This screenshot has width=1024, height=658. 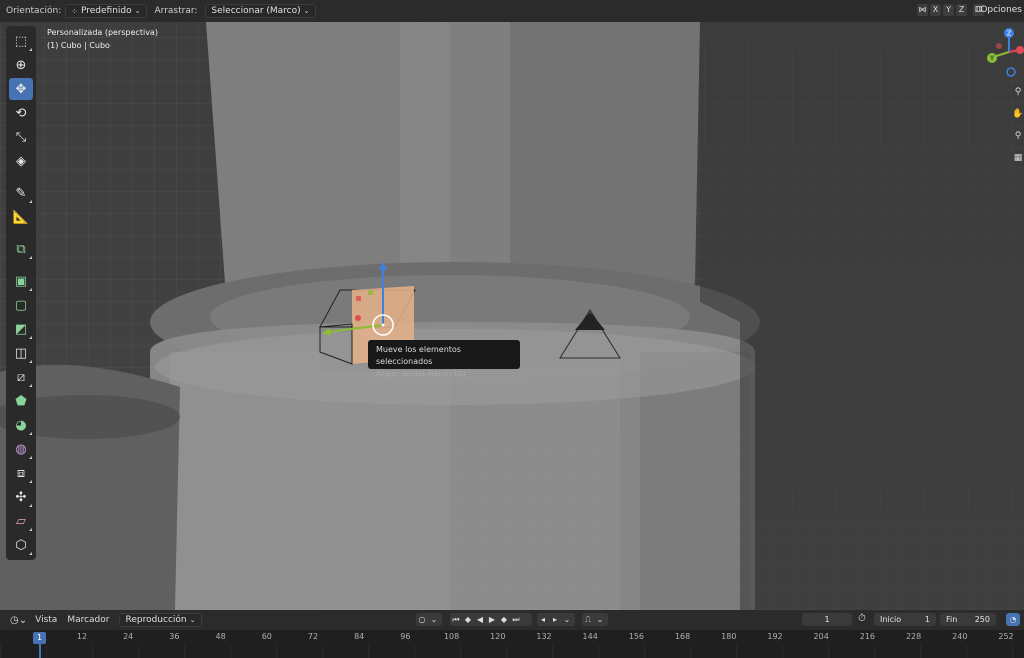 I want to click on bevel-tool: ◩, so click(x=21, y=329).